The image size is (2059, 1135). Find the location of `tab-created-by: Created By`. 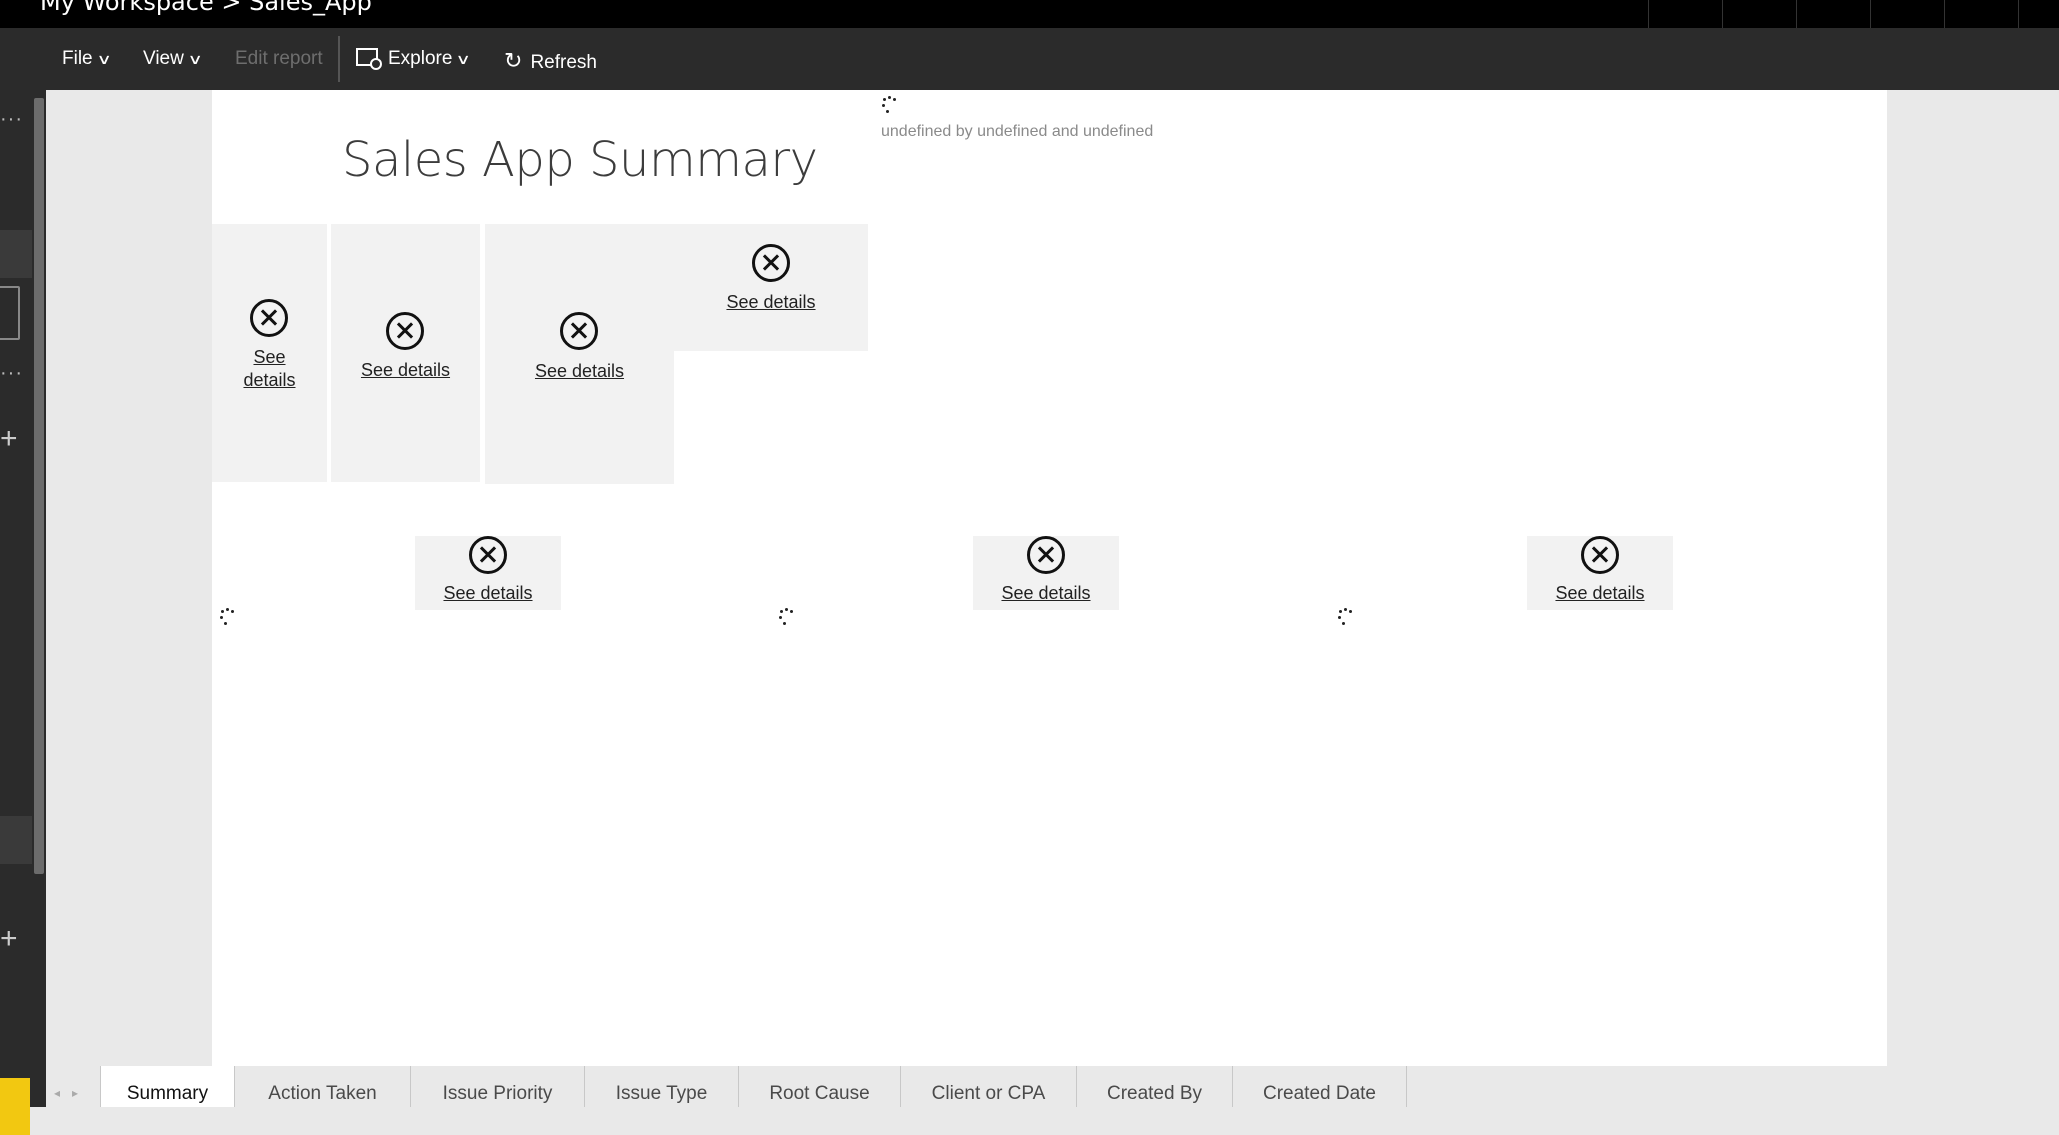

tab-created-by: Created By is located at coordinates (1154, 1086).